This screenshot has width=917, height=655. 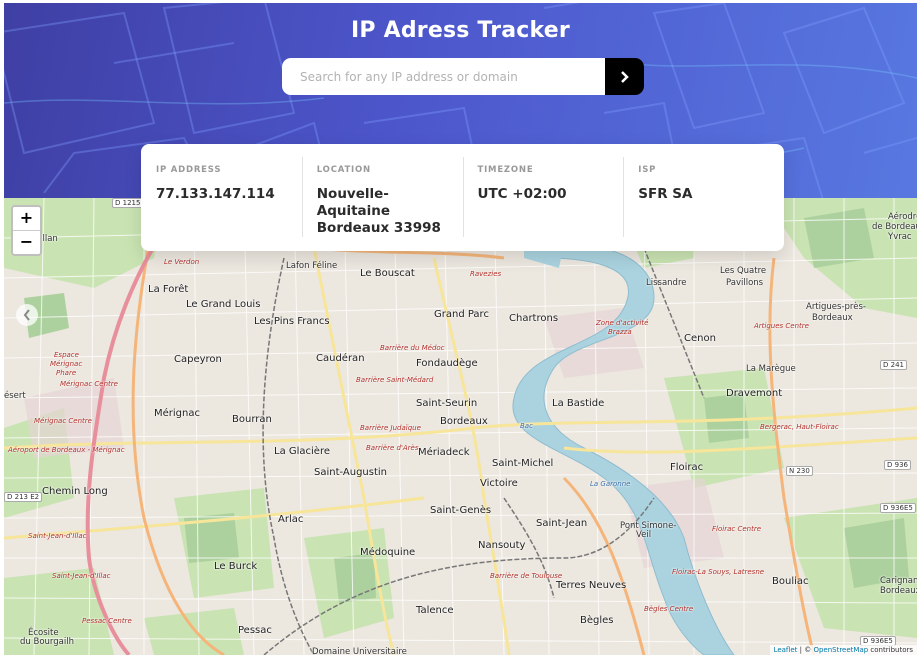 I want to click on map-label-arlac: Arlac, so click(x=291, y=519).